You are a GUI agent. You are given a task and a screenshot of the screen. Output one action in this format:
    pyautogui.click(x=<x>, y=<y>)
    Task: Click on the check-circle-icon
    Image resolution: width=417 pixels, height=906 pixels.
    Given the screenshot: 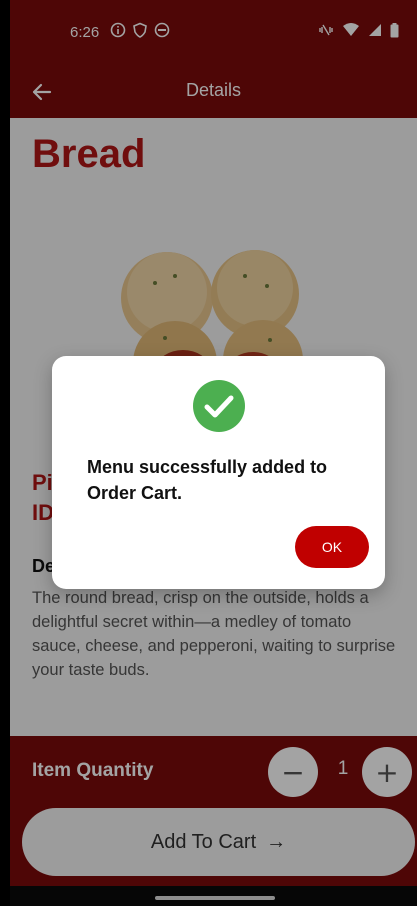 What is the action you would take?
    pyautogui.click(x=219, y=406)
    